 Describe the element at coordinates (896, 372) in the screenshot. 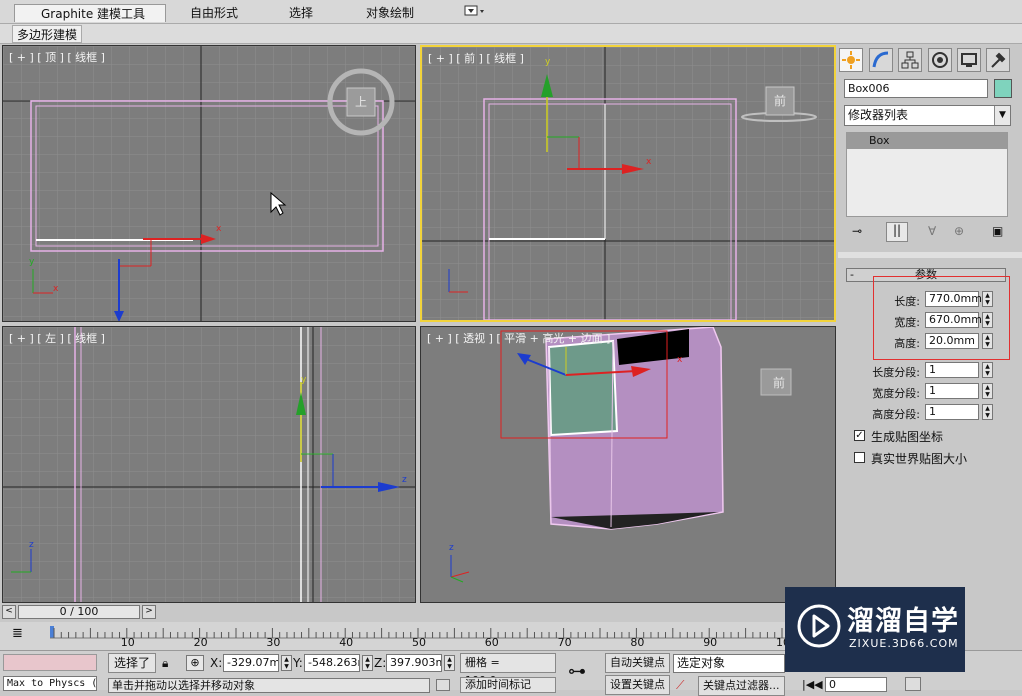

I see `length-segs-label: 长度分段:` at that location.